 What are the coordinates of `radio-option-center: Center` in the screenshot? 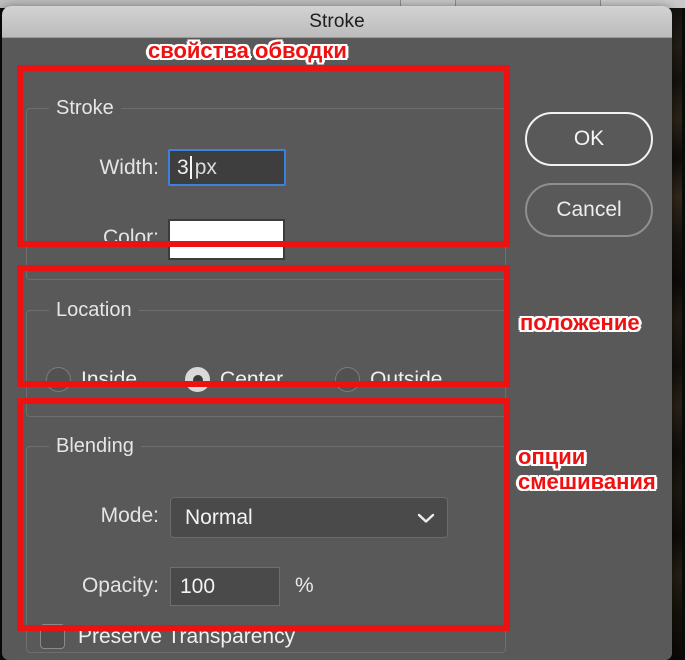 It's located at (234, 379).